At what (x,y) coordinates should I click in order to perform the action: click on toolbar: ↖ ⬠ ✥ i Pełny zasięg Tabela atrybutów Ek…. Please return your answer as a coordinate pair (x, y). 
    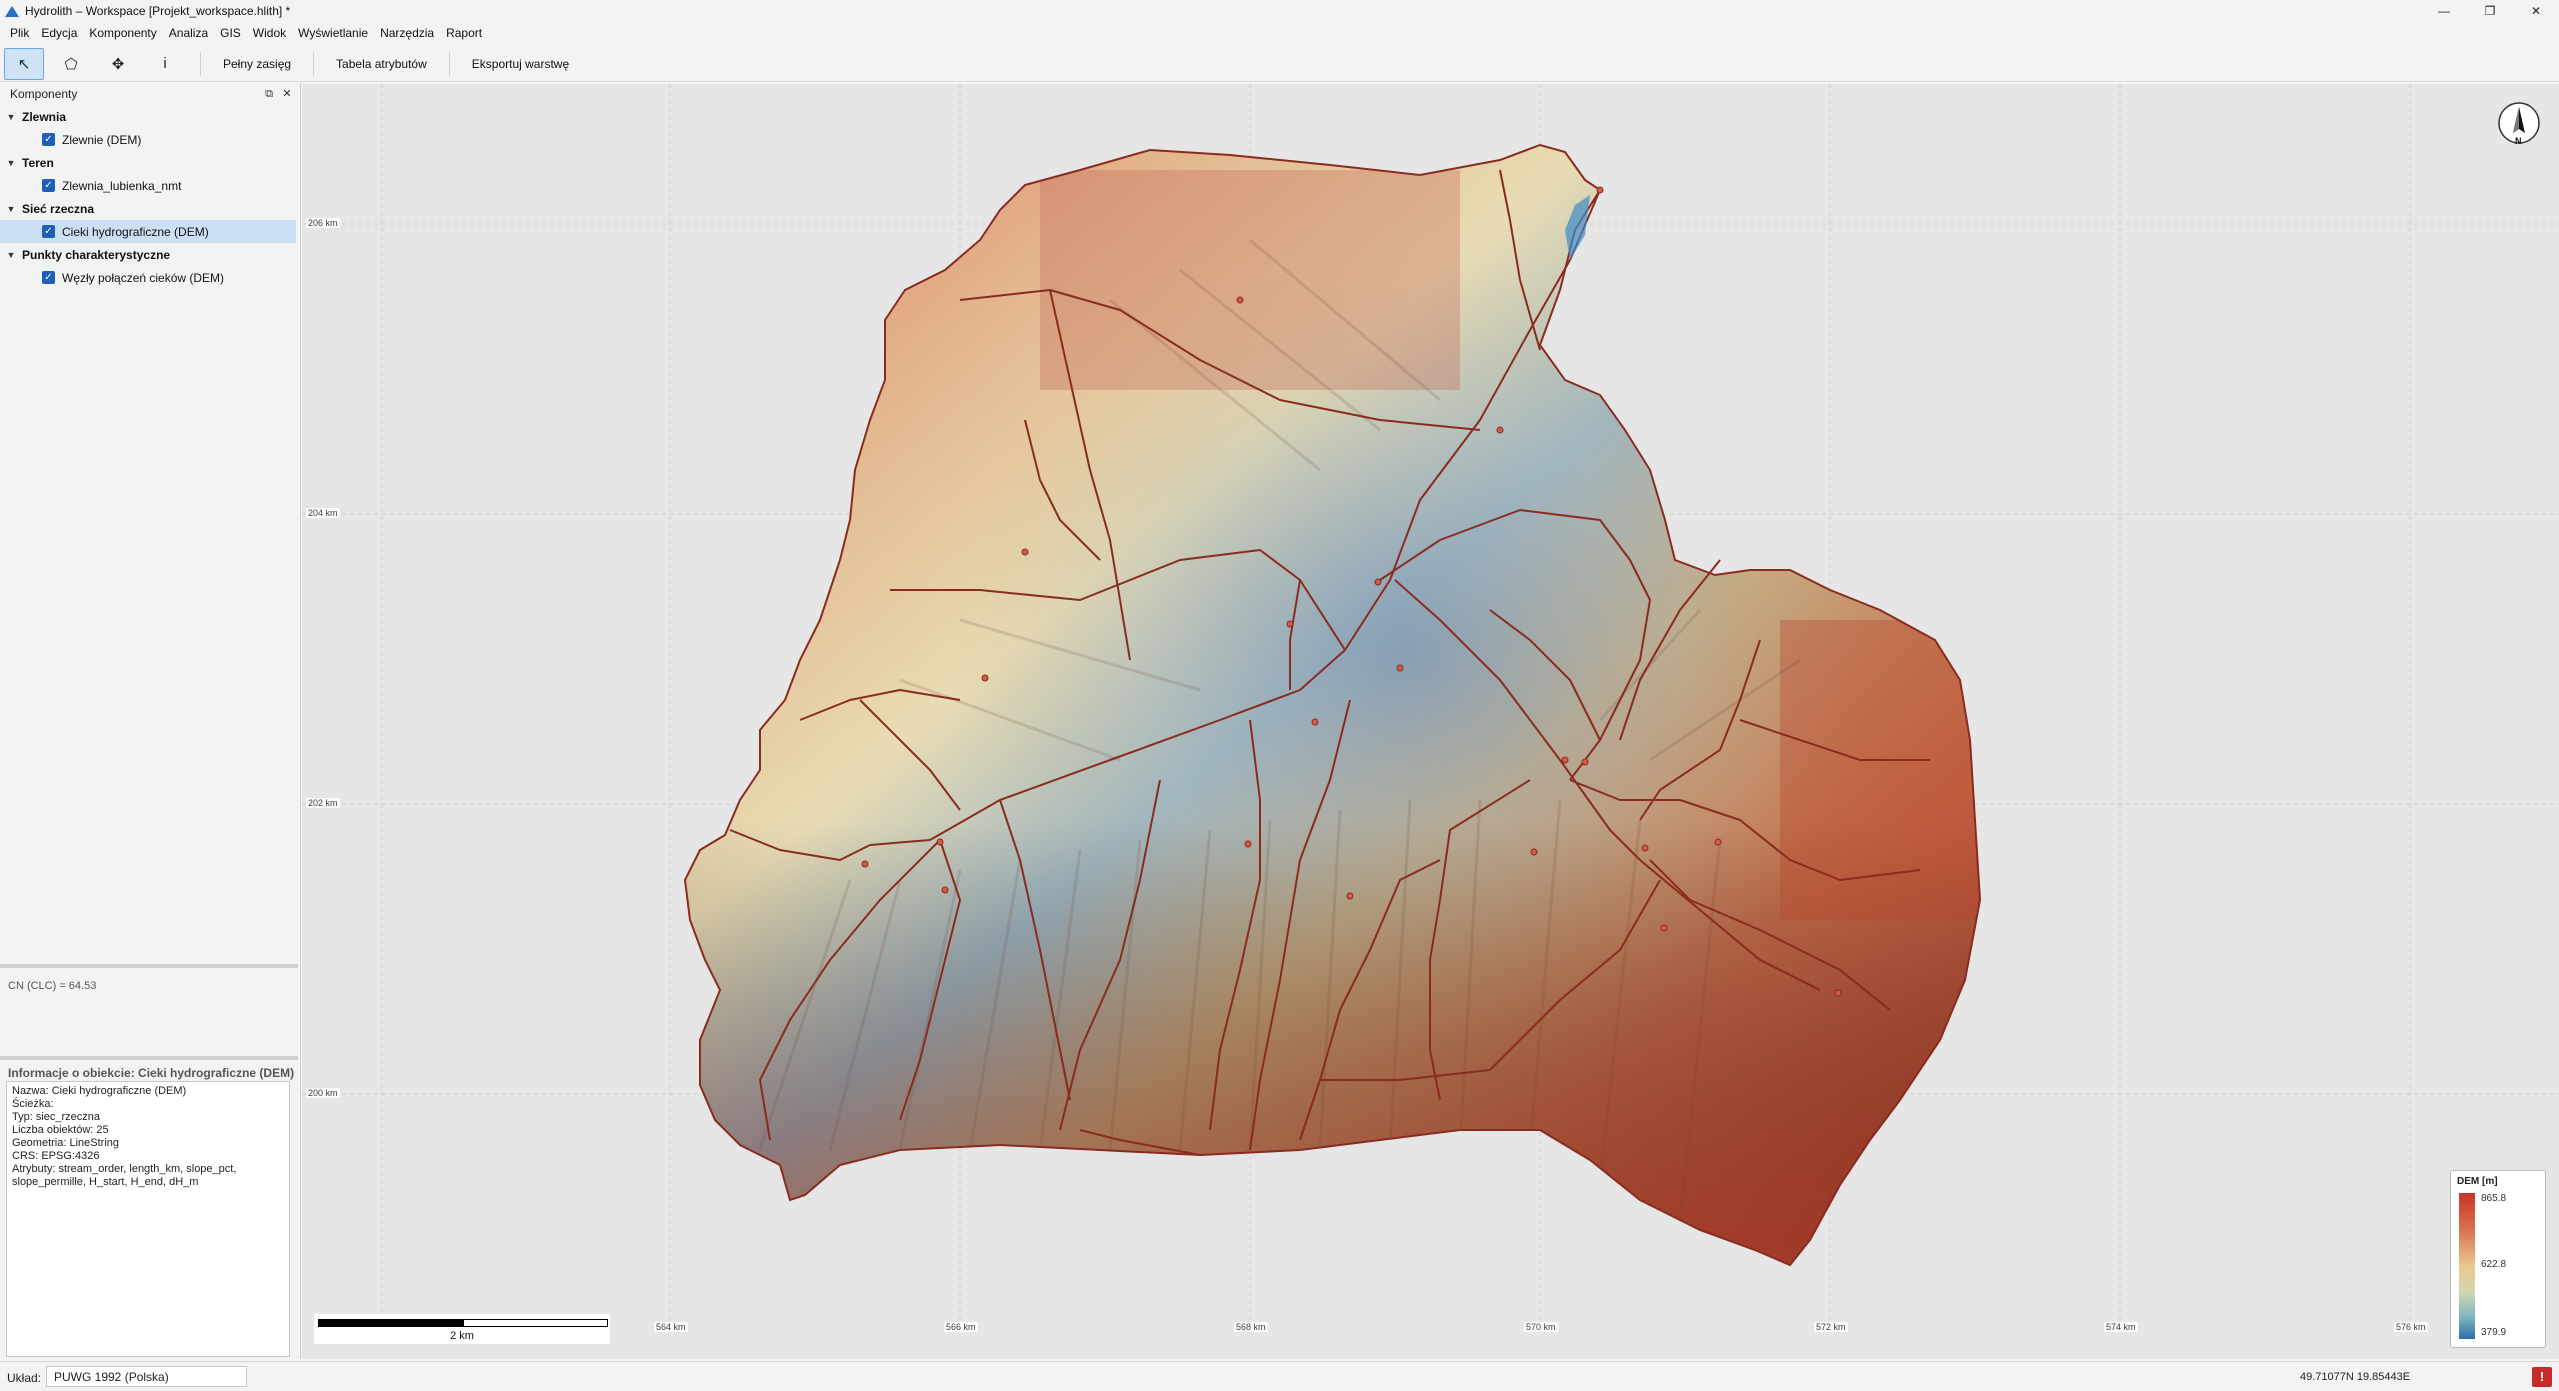
    Looking at the image, I should click on (1279, 64).